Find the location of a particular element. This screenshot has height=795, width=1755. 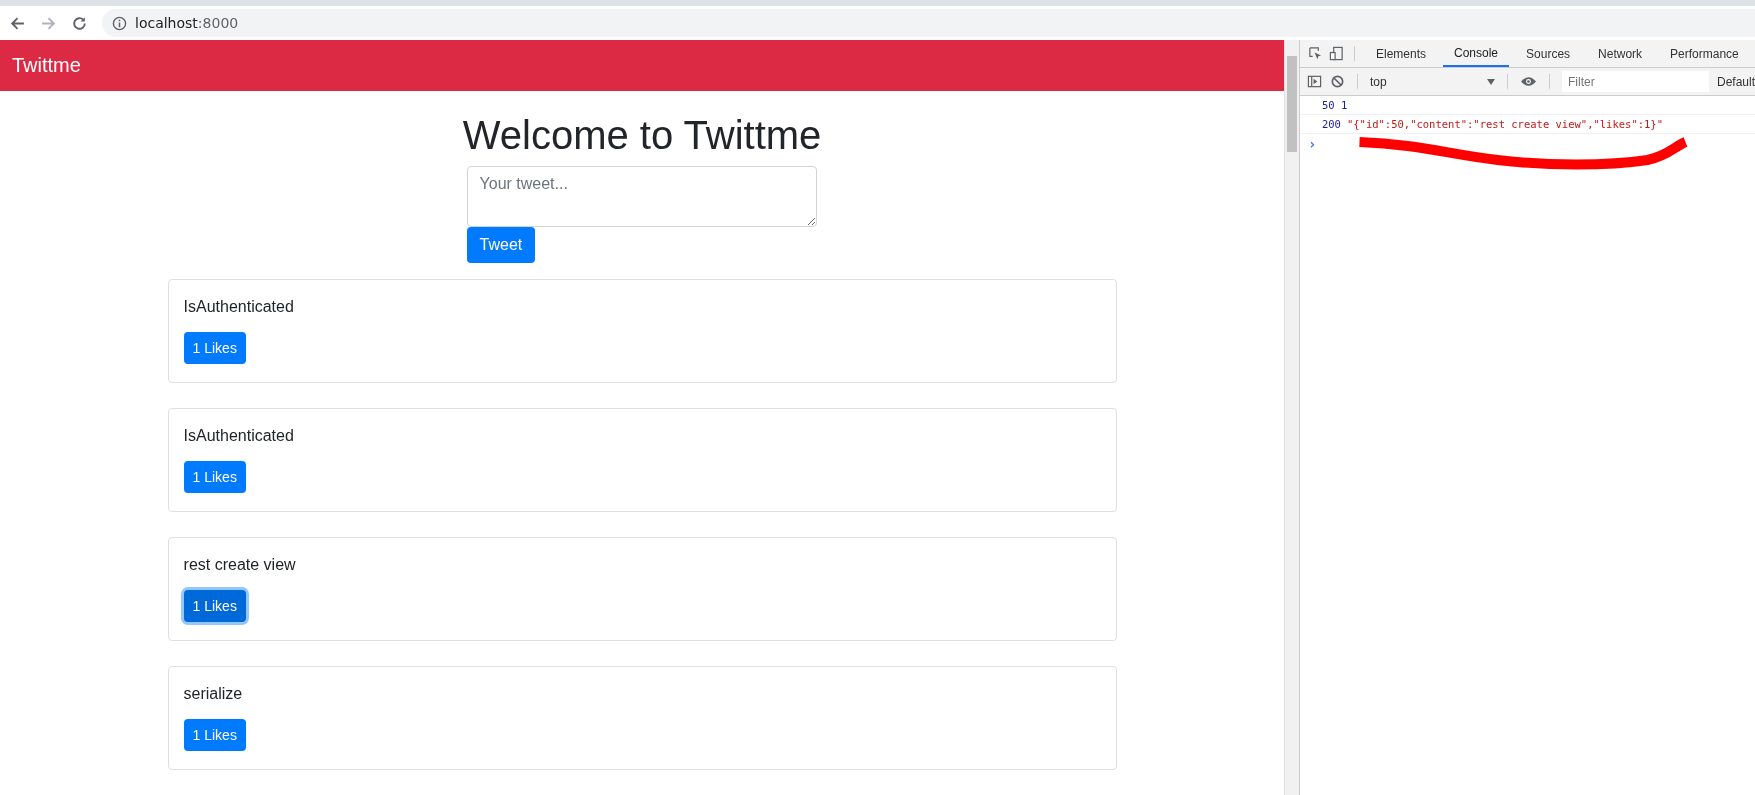

scrollbar is located at coordinates (1291, 417).